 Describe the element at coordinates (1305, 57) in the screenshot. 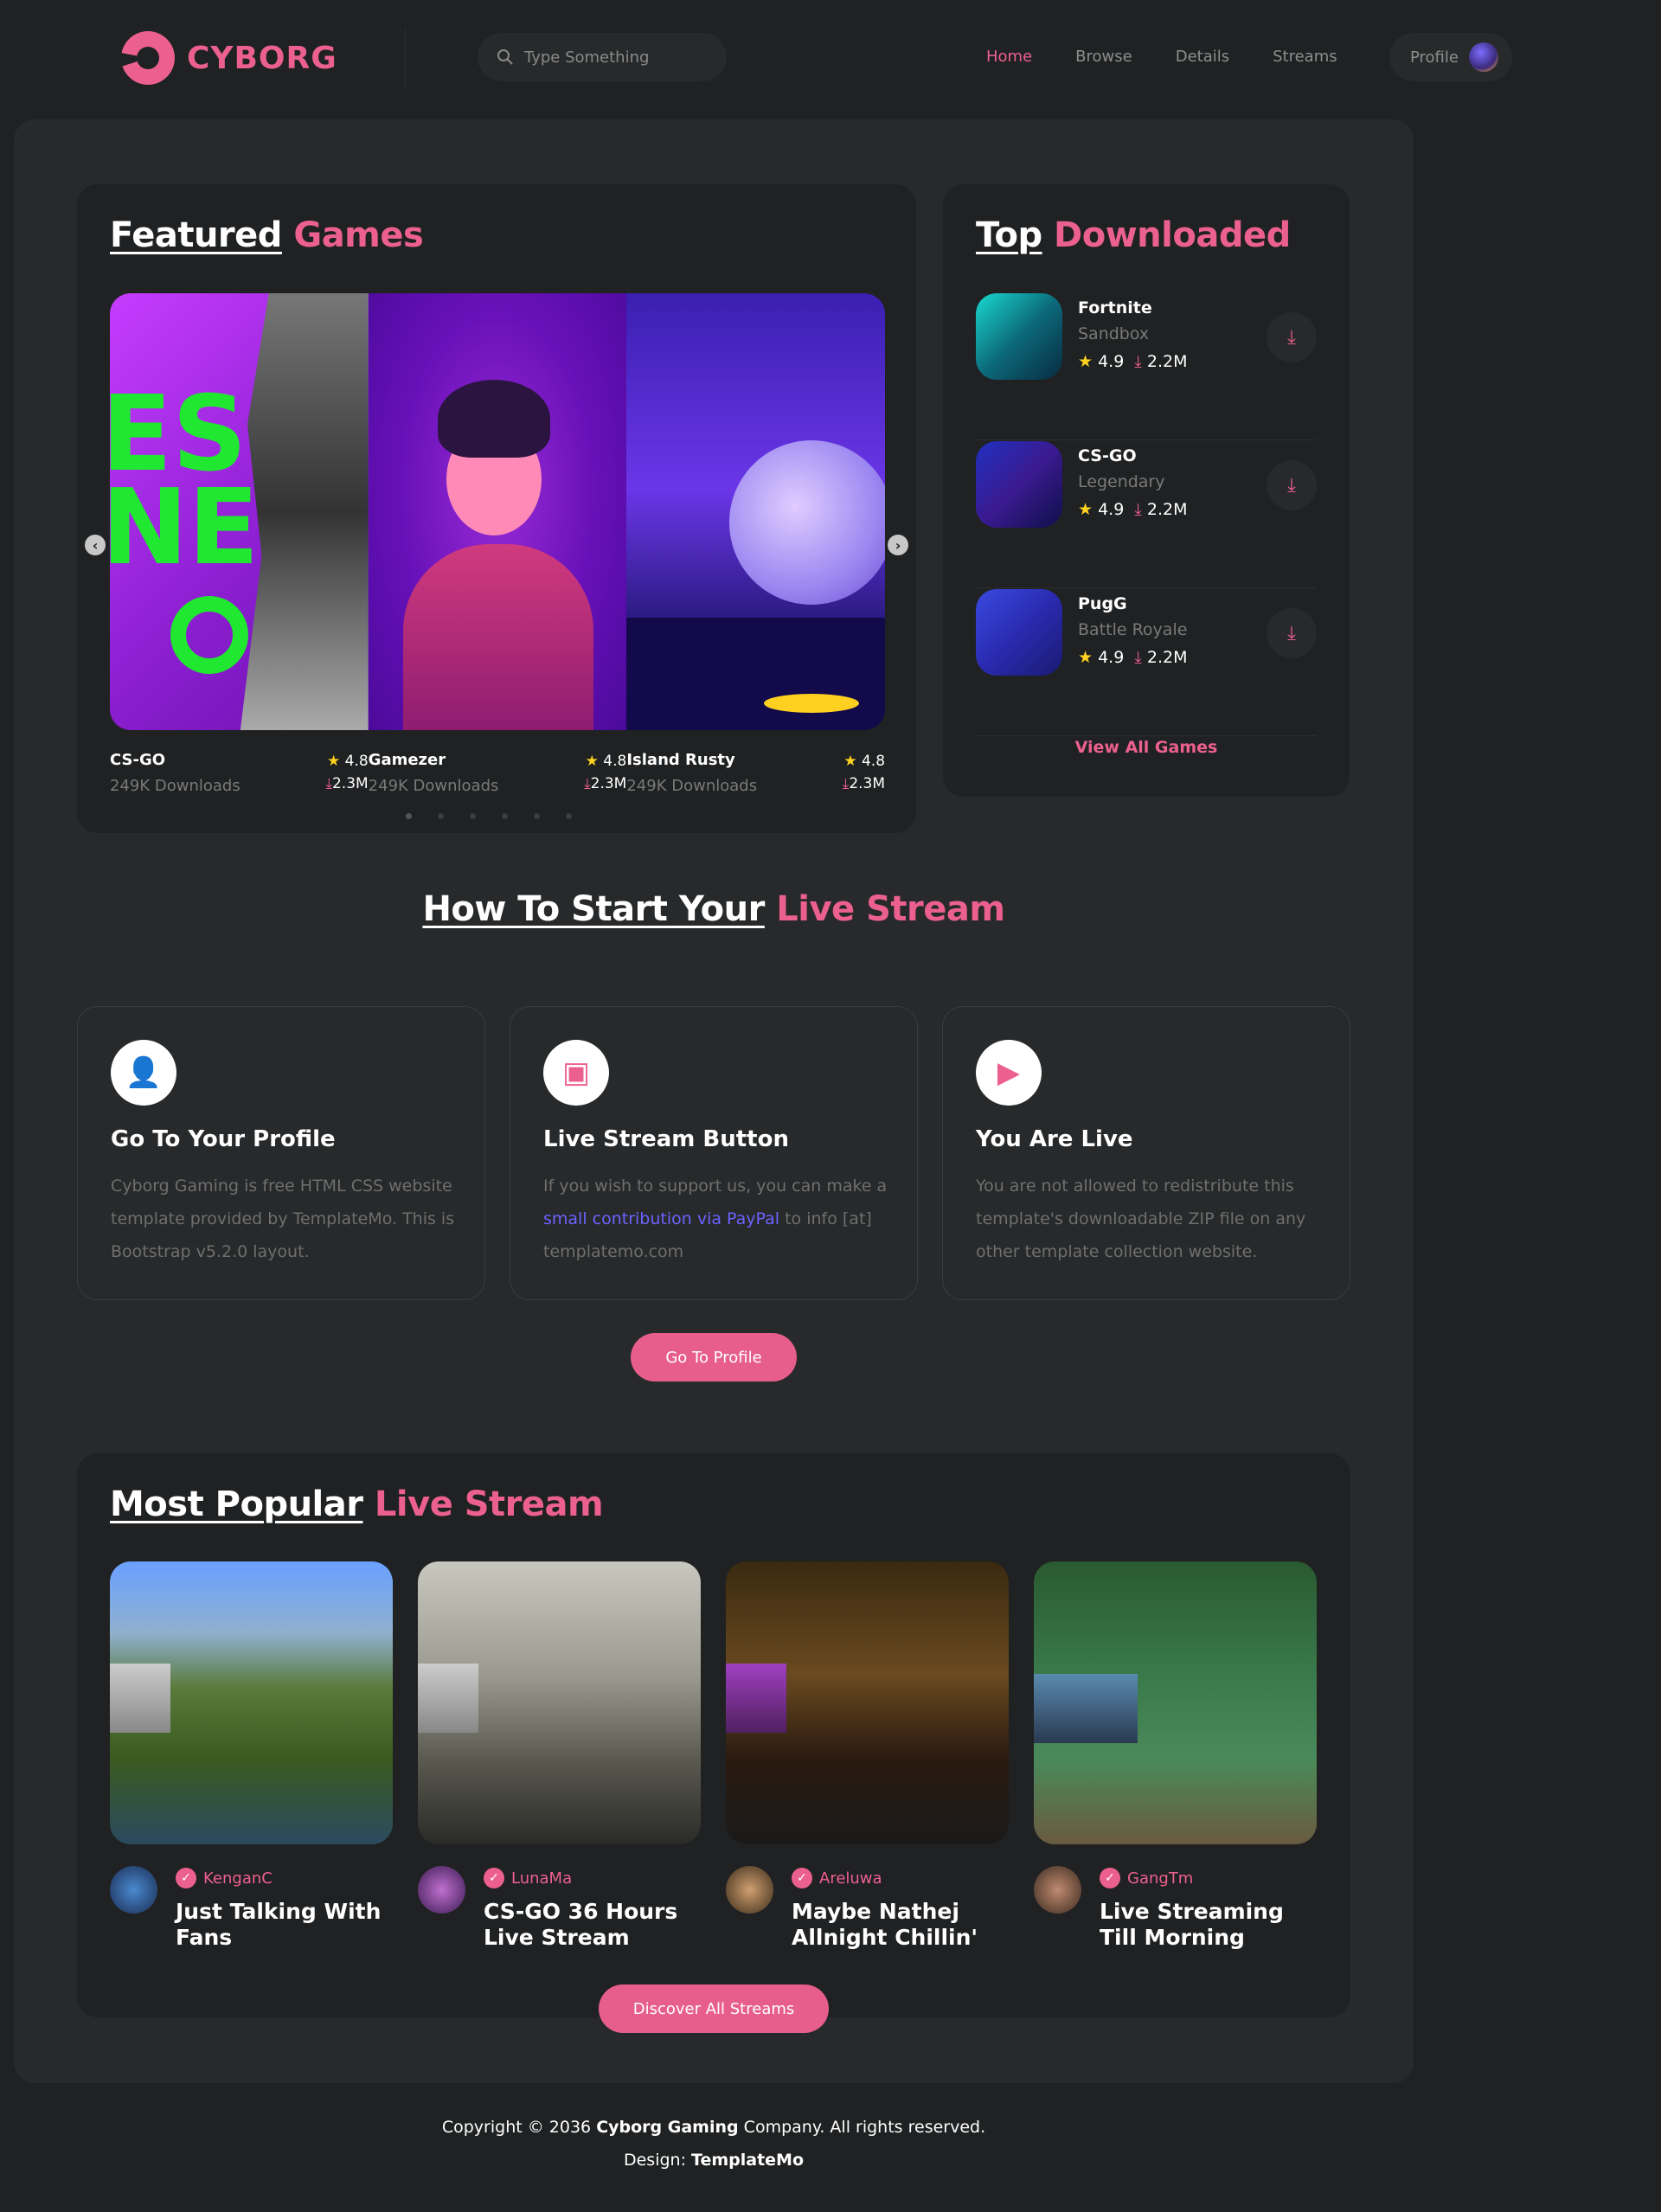

I see `nav-streams: Streams` at that location.